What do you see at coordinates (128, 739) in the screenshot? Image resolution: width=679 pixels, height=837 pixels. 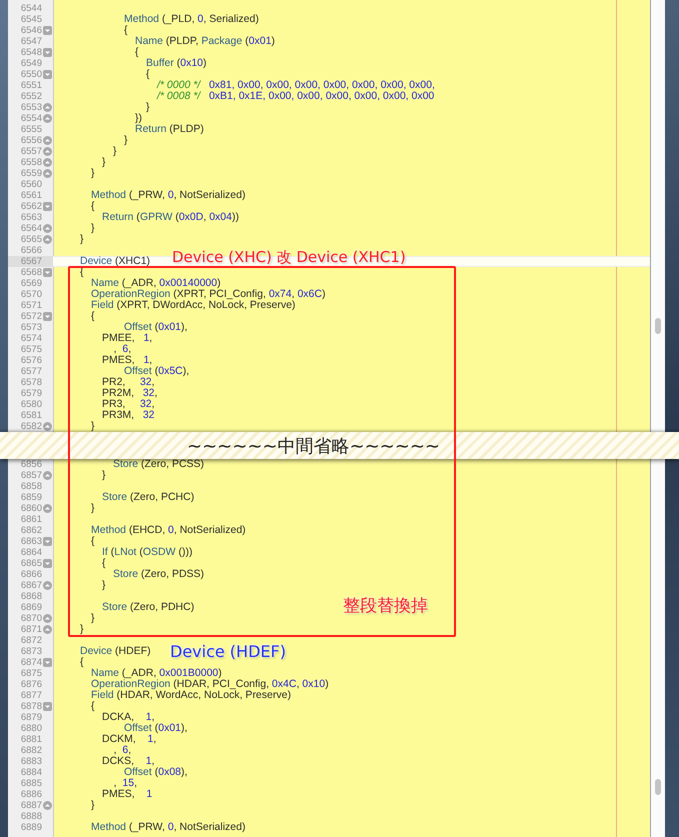 I see `code-line: DCKM, 1,` at bounding box center [128, 739].